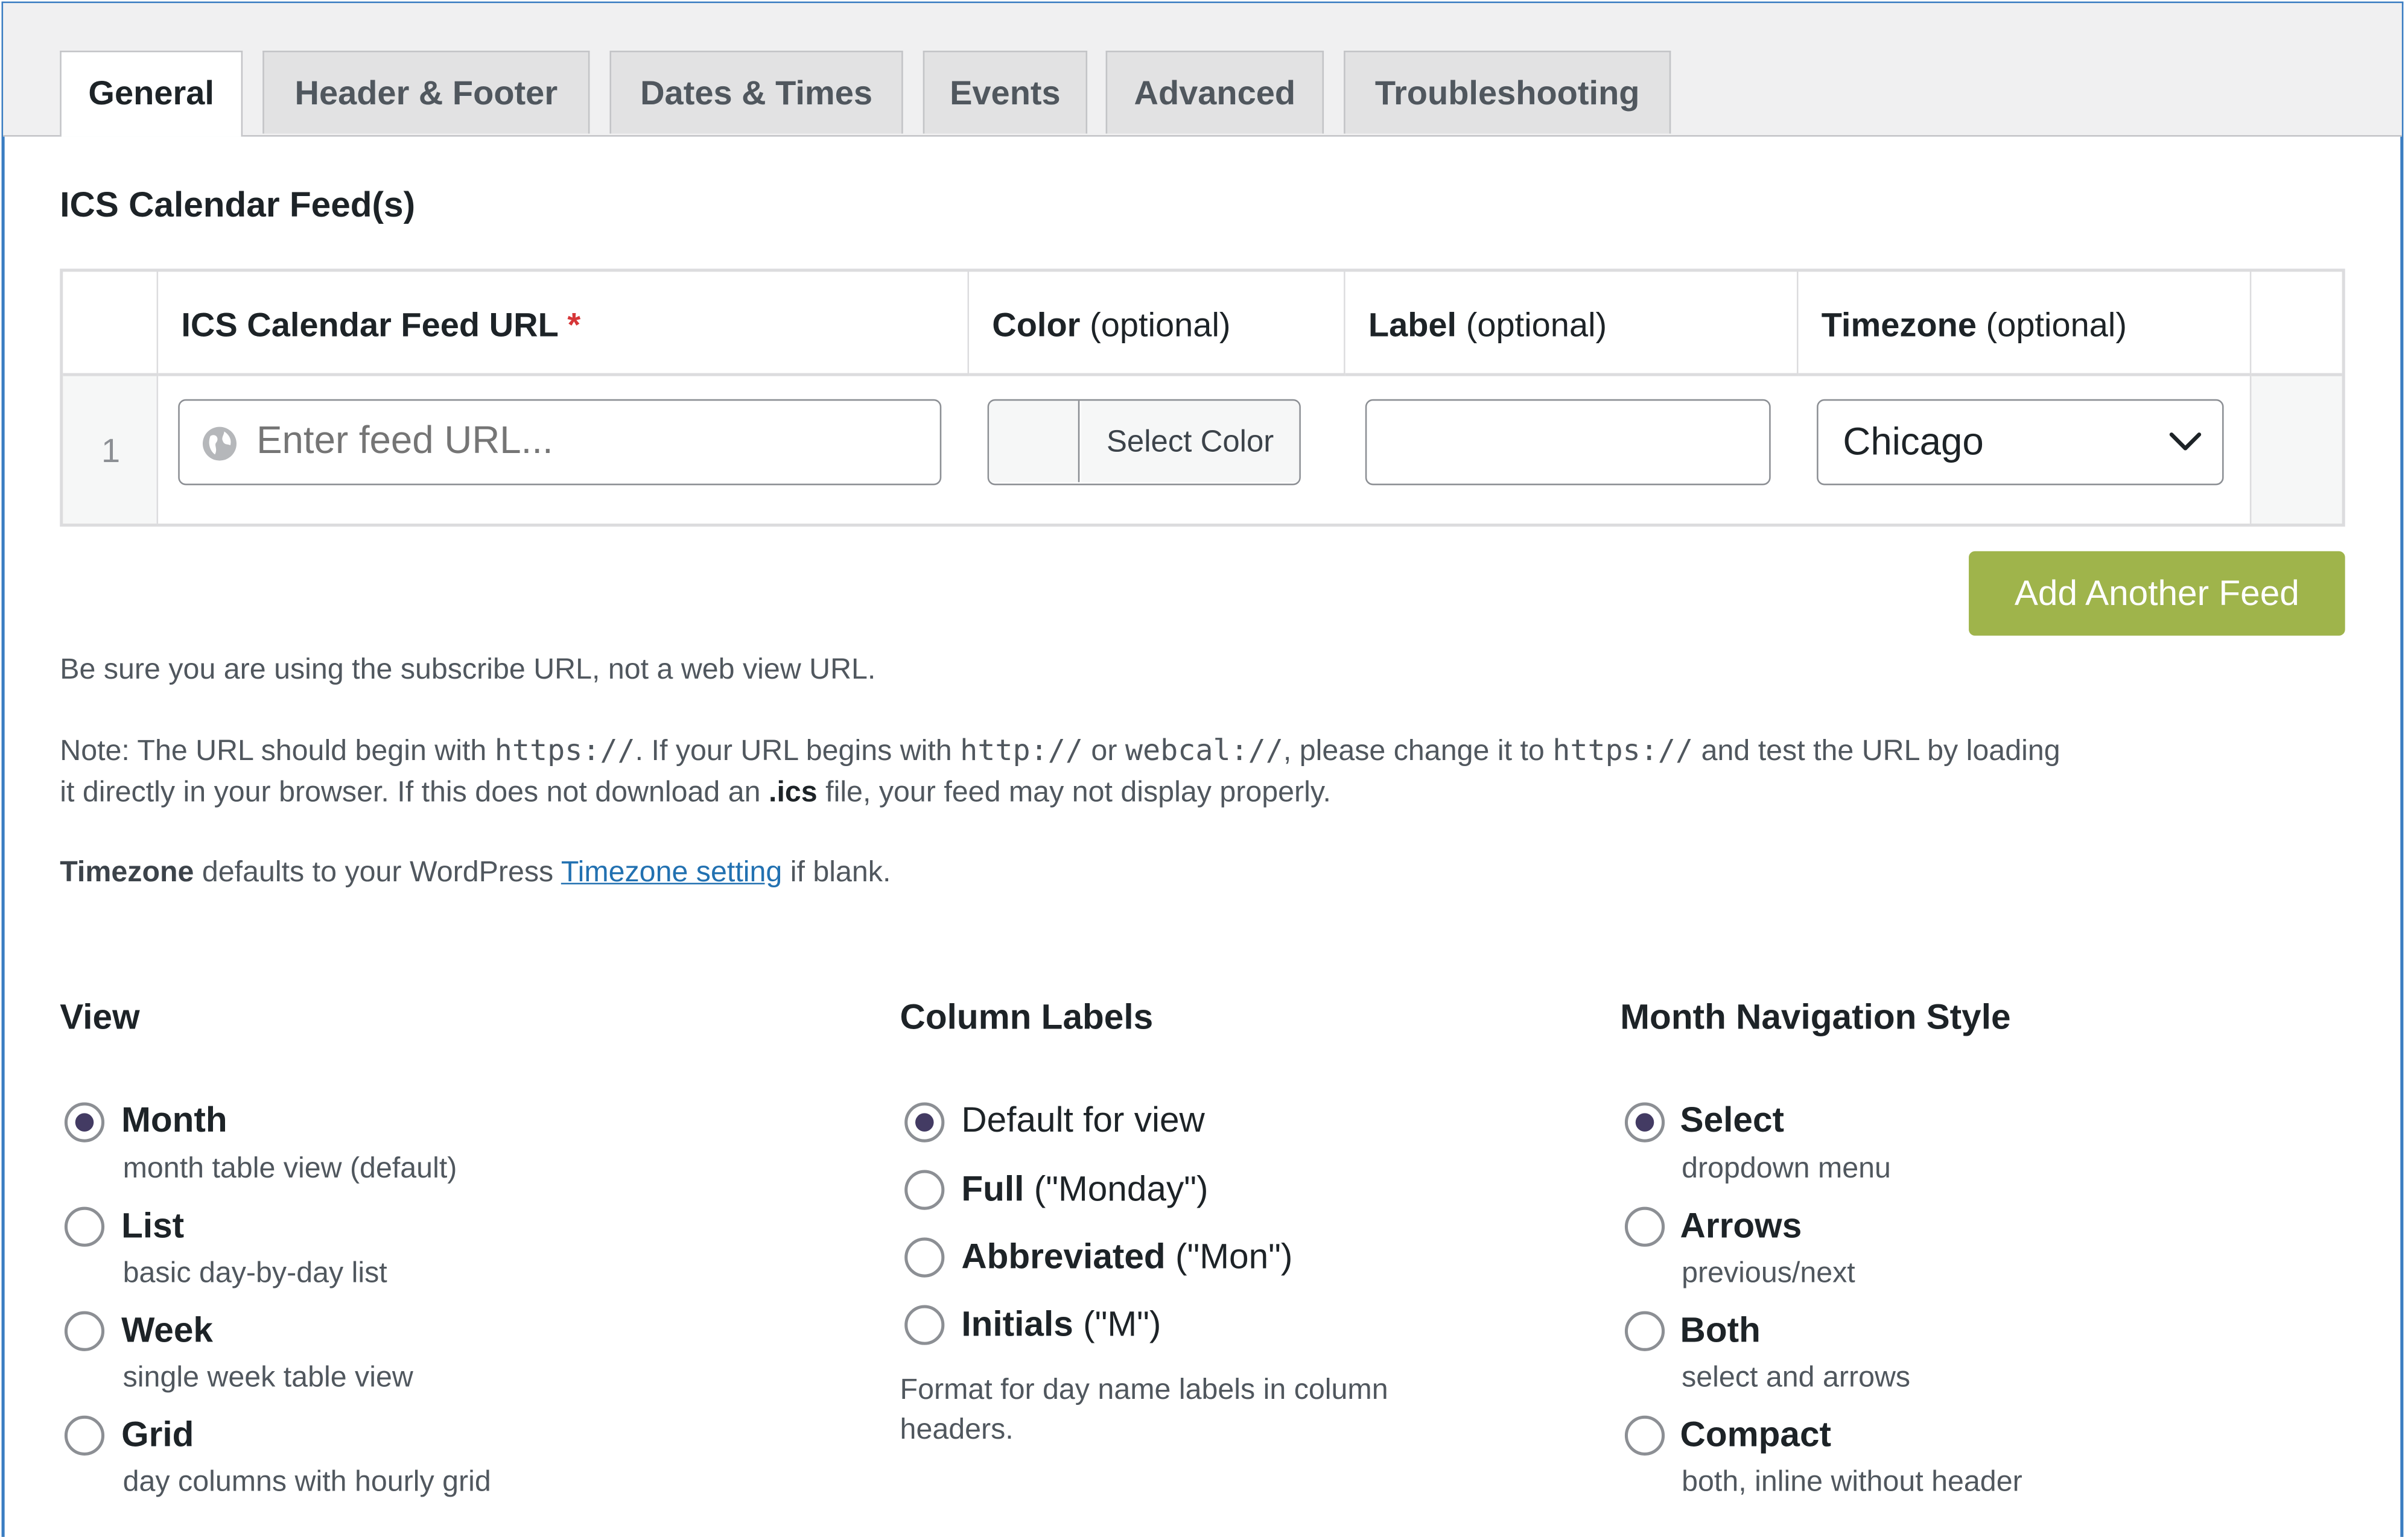 This screenshot has width=2408, height=1537. I want to click on column-labels-help: headers., so click(957, 1430).